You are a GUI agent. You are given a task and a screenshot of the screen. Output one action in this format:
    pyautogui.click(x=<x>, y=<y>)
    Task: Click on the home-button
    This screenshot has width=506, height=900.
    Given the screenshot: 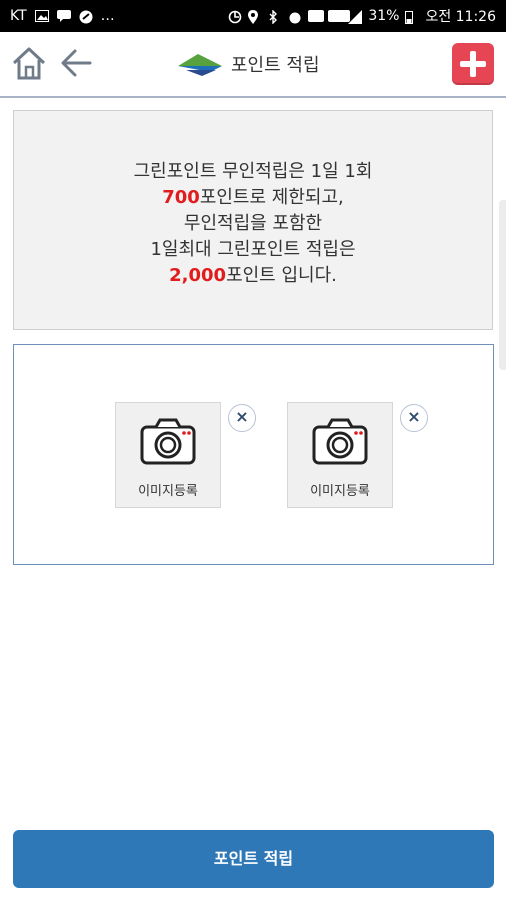 What is the action you would take?
    pyautogui.click(x=29, y=63)
    